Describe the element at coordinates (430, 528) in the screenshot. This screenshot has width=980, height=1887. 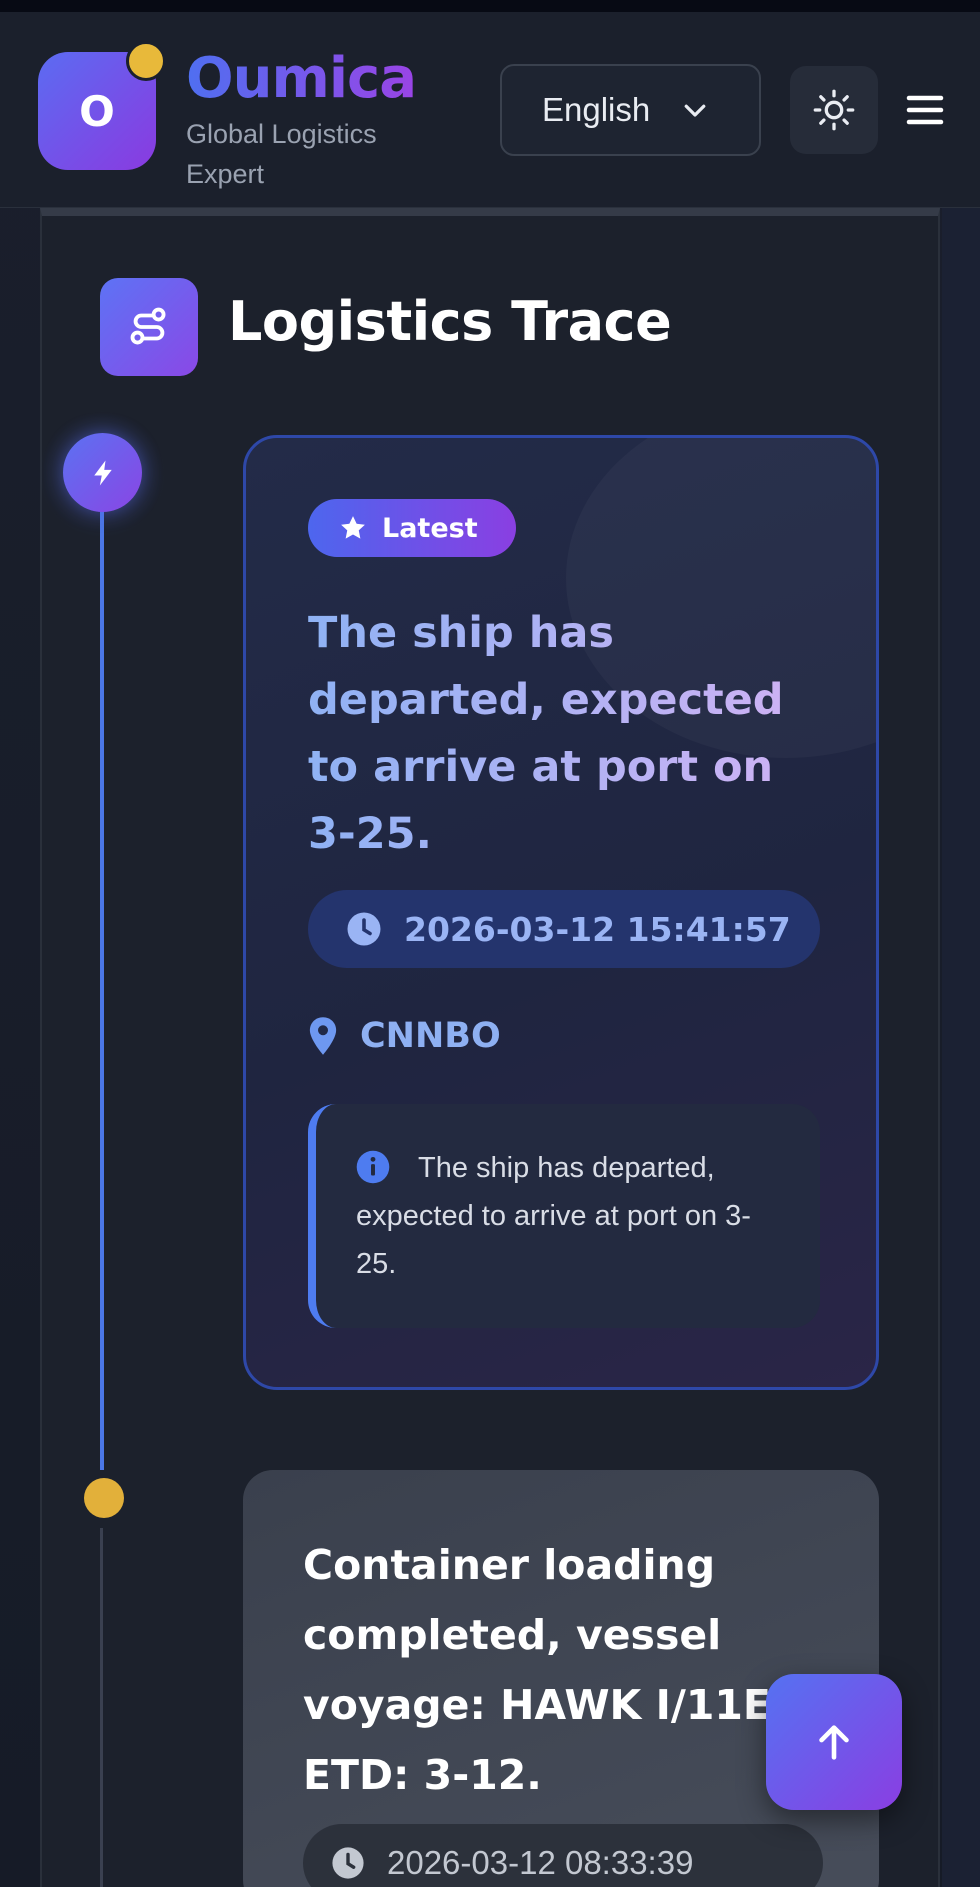
I see `badge-label: Latest` at that location.